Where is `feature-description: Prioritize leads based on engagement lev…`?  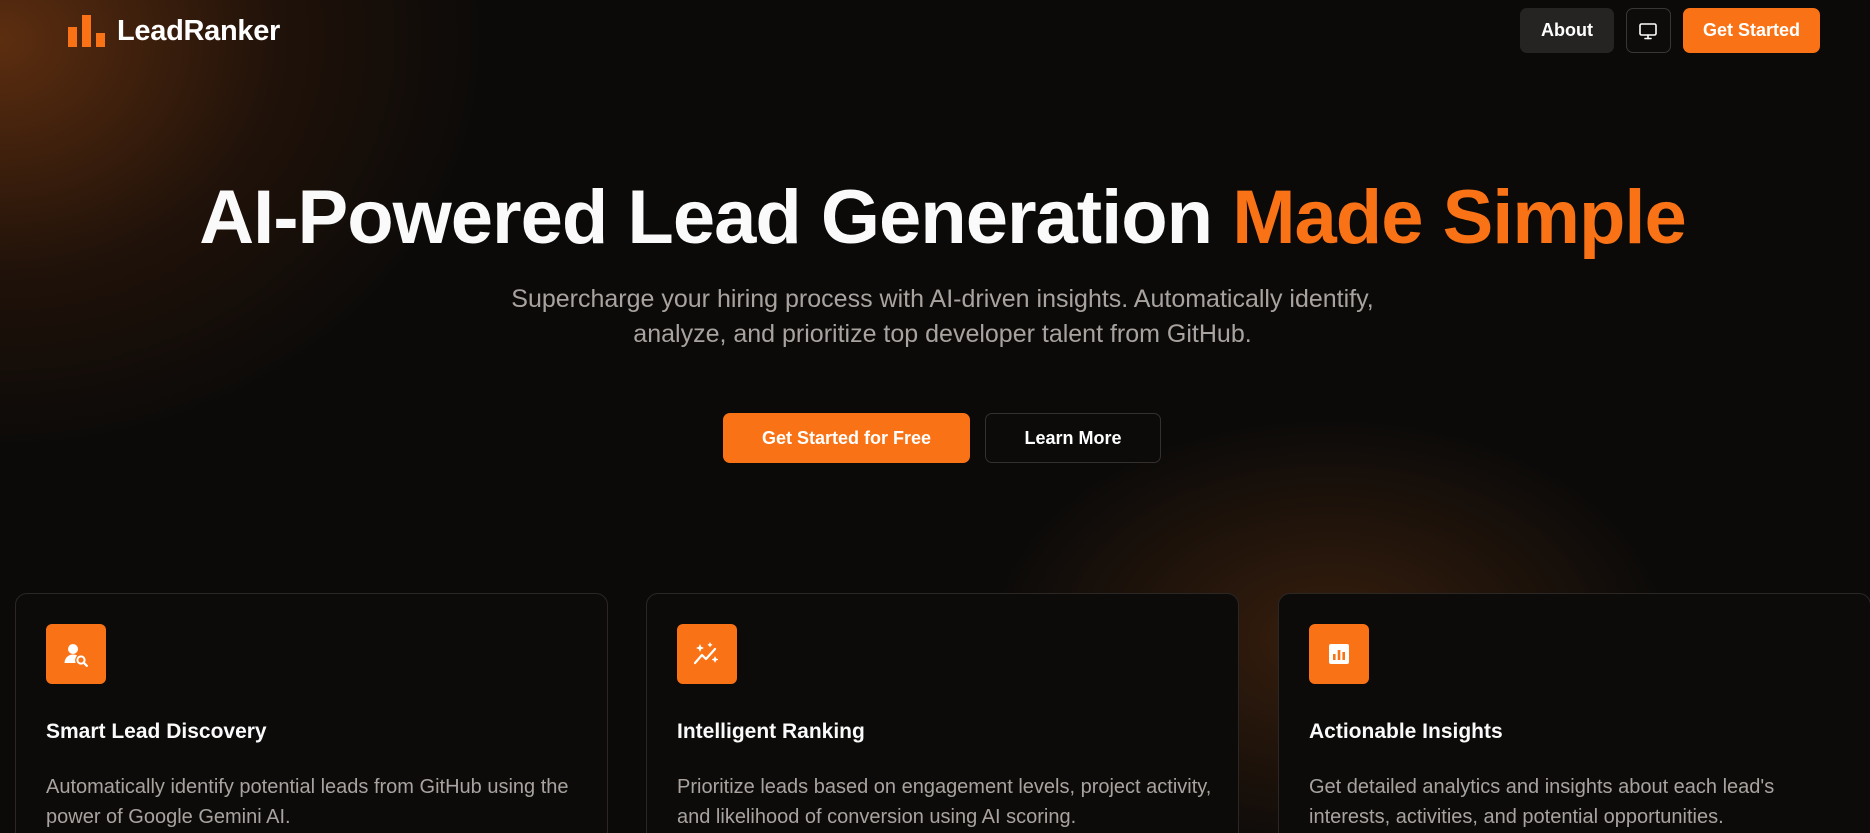
feature-description: Prioritize leads based on engagement lev… is located at coordinates (944, 802).